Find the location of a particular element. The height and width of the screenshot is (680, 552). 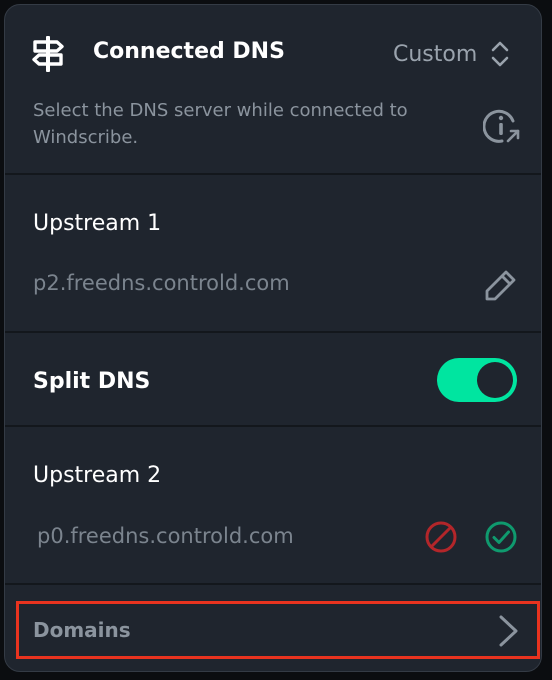

chevron-up-down-icon is located at coordinates (500, 54).